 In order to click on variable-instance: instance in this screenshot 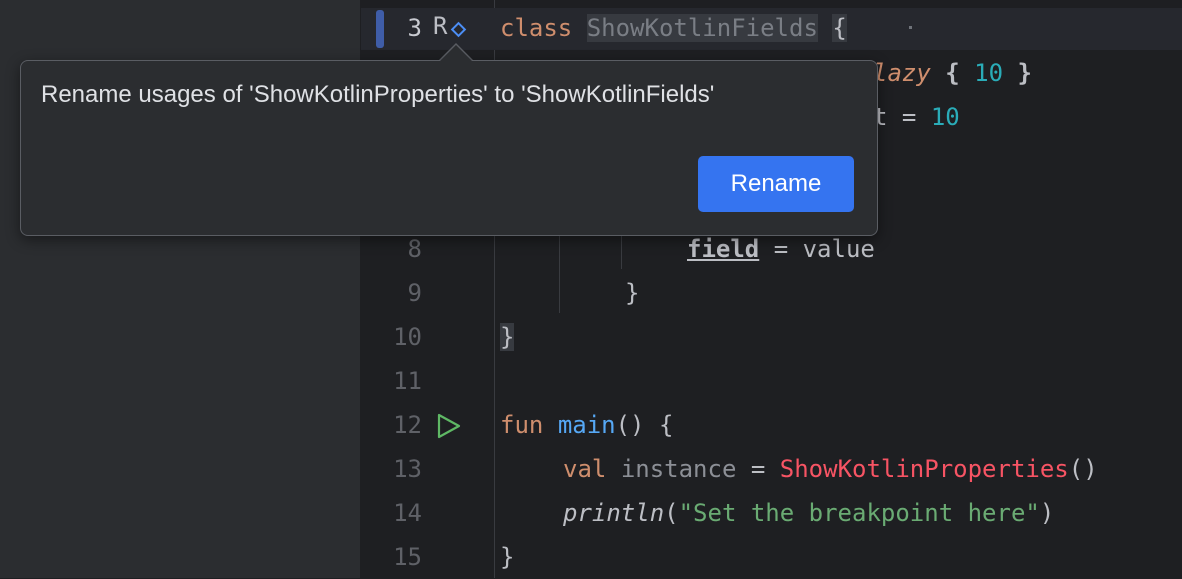, I will do `click(678, 469)`.